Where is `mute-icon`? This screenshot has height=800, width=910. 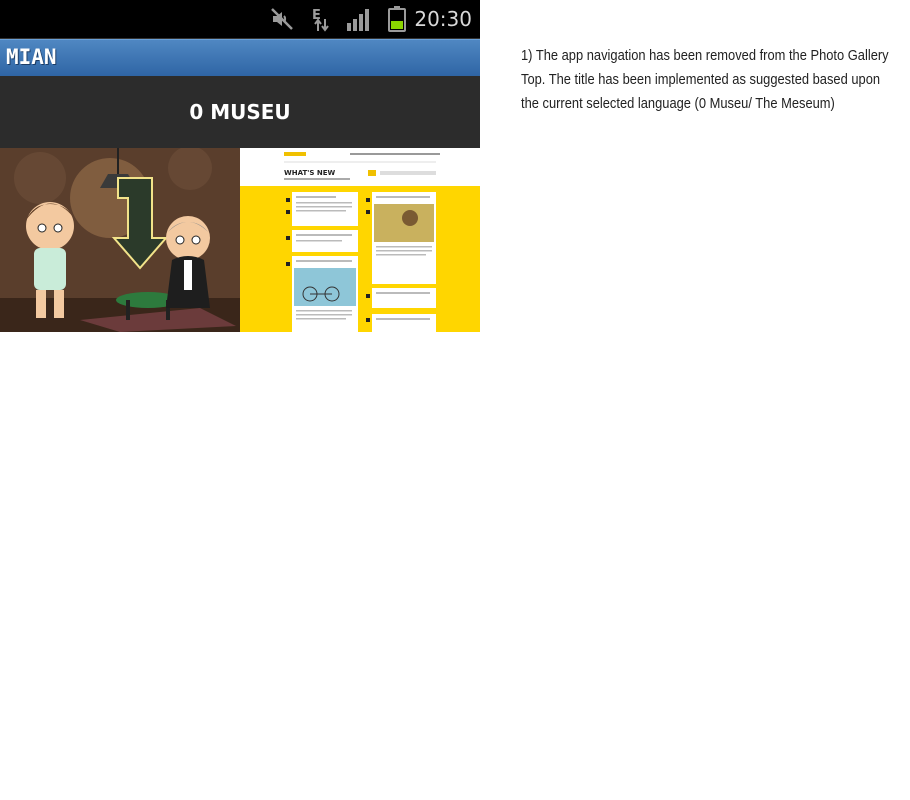
mute-icon is located at coordinates (282, 21).